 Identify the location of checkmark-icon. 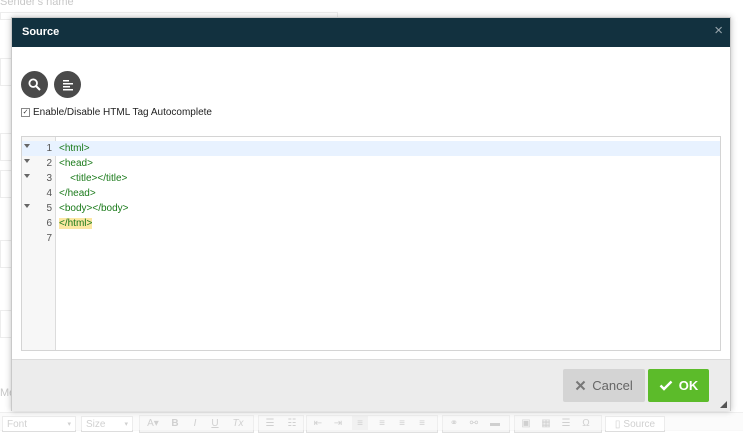
(666, 385).